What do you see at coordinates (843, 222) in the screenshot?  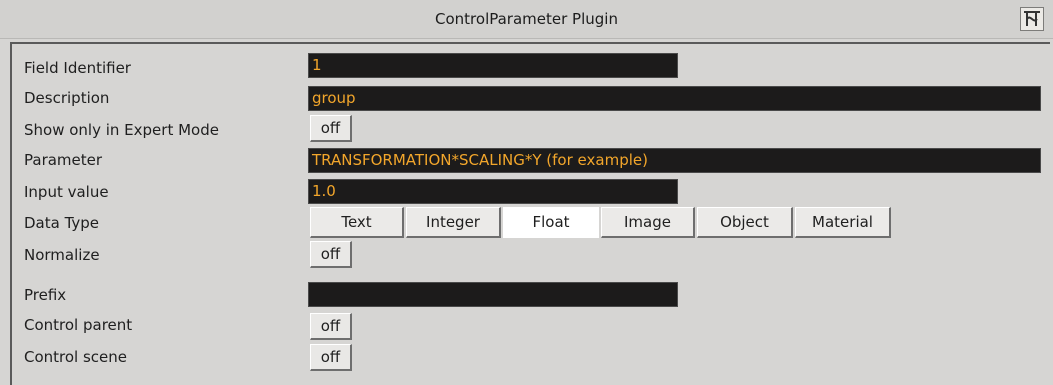 I see `data-type-option-material: Material` at bounding box center [843, 222].